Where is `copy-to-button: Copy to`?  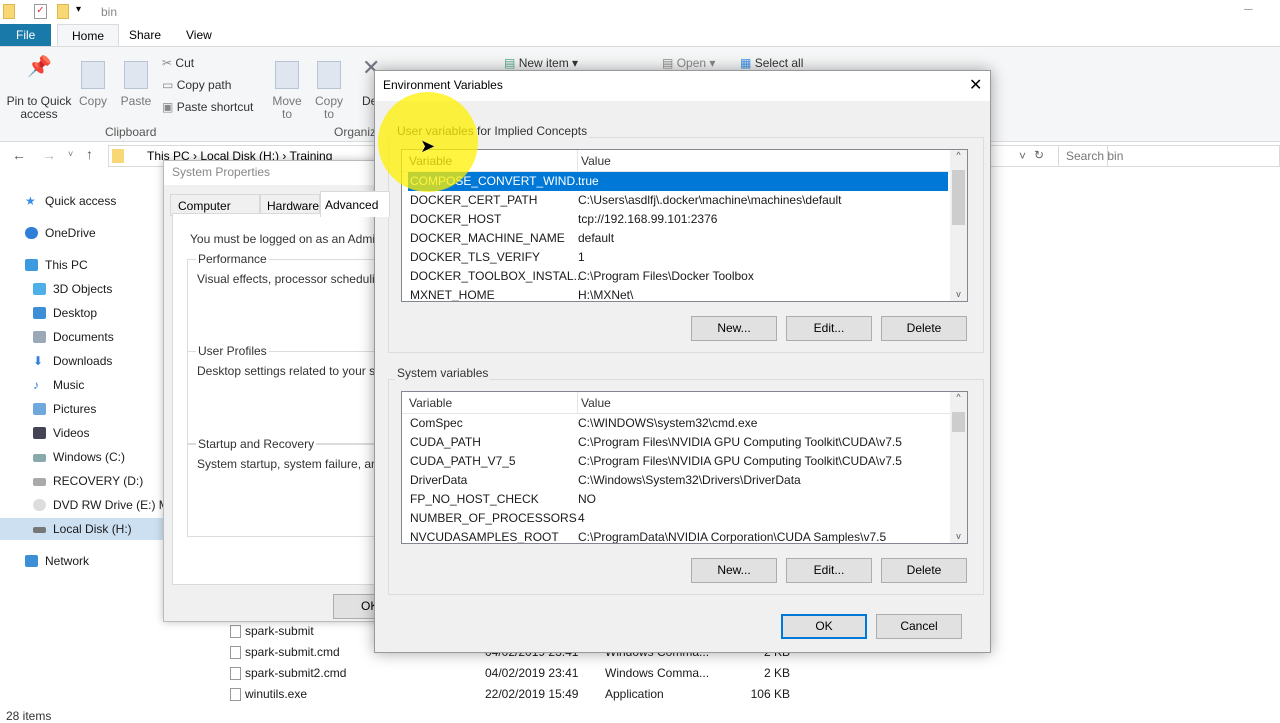 copy-to-button: Copy to is located at coordinates (329, 91).